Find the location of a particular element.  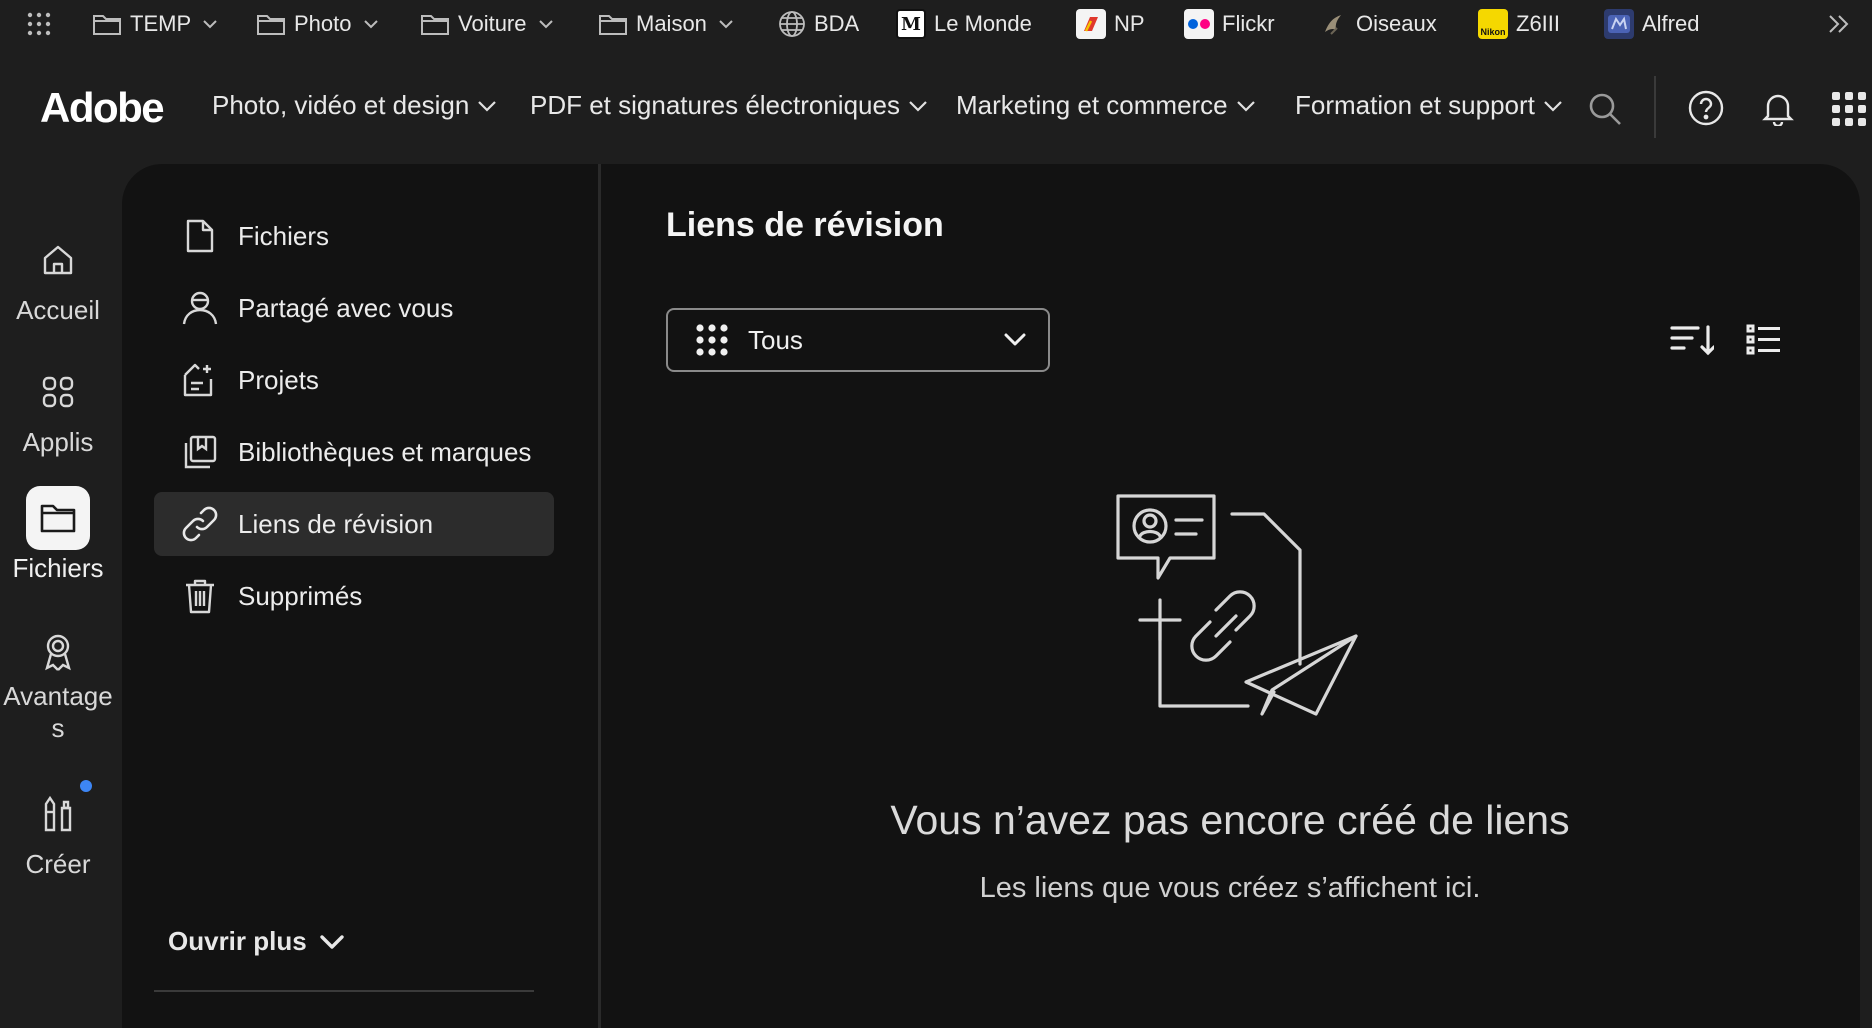

bookmark-folder-maison: Maison is located at coordinates (665, 24).